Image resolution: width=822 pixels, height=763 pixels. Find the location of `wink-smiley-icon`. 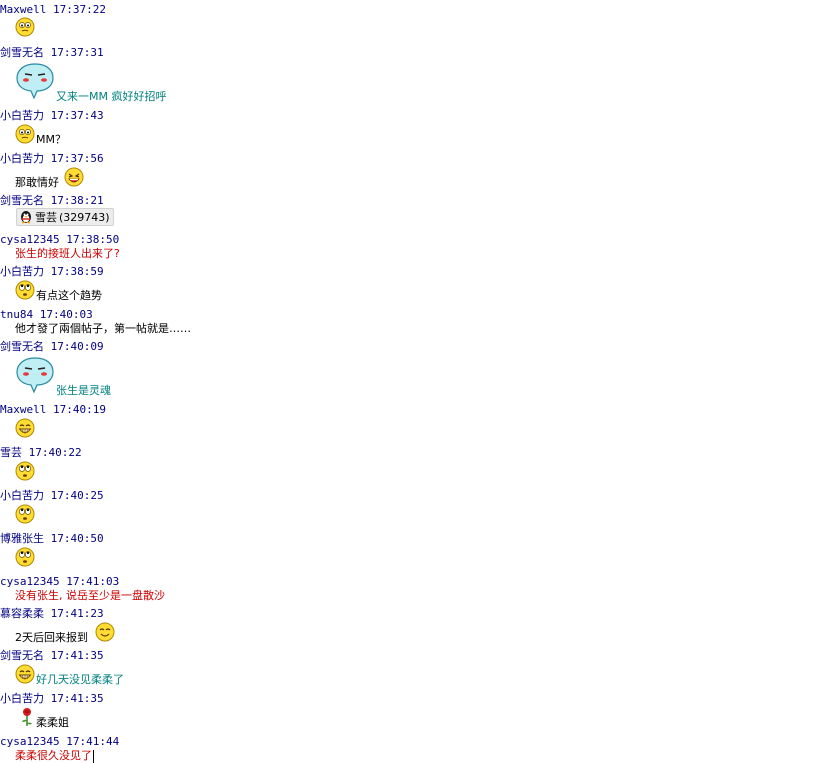

wink-smiley-icon is located at coordinates (105, 632).